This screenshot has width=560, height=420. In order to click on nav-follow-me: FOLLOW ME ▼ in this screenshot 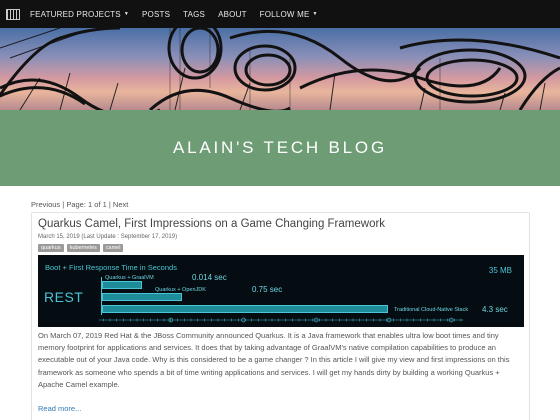, I will do `click(289, 14)`.